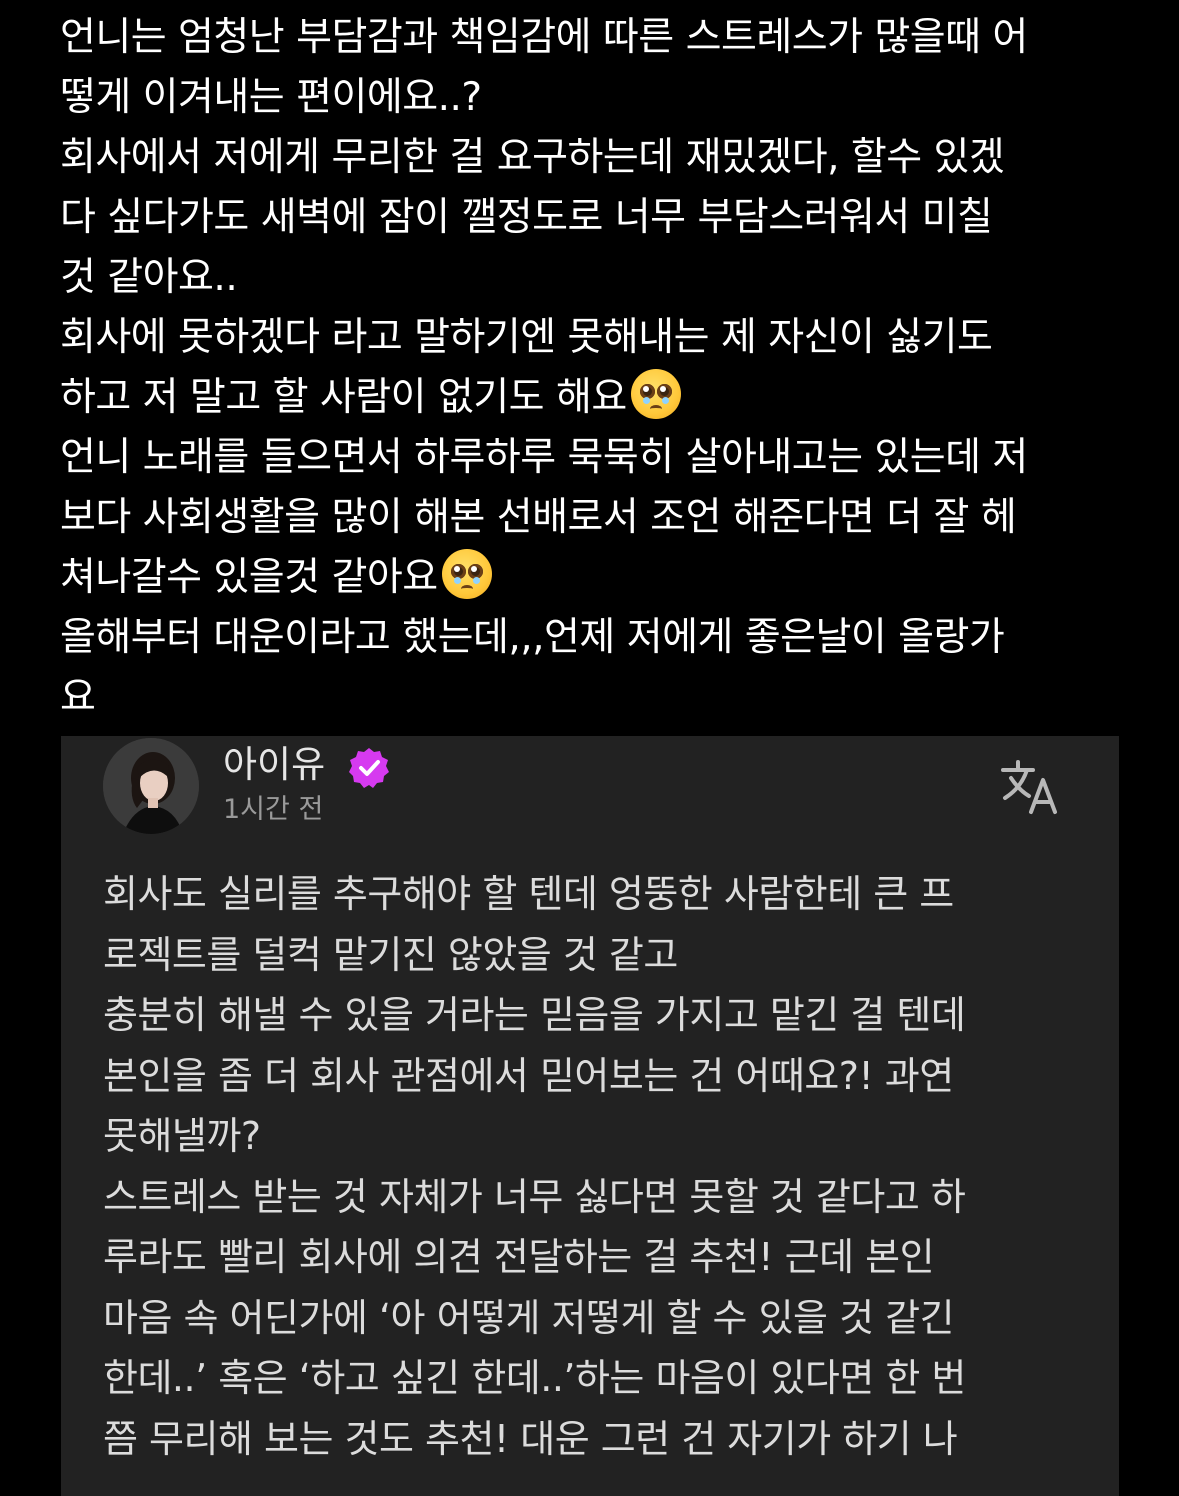 This screenshot has height=1496, width=1179. What do you see at coordinates (590, 578) in the screenshot?
I see `question-line-with-emoji: 쳐나갈수 있을것 같아요` at bounding box center [590, 578].